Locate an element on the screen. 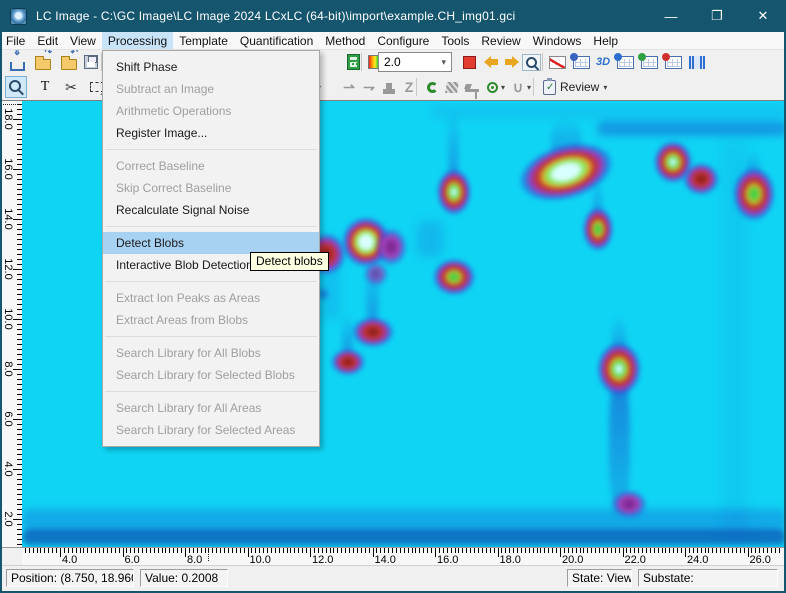  compare-images-icon is located at coordinates (697, 62).